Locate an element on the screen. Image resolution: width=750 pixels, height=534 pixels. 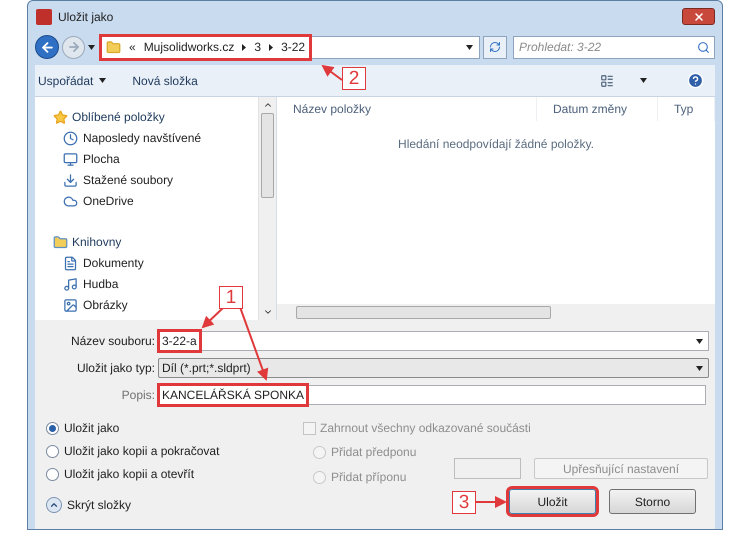
nav-item: Naposledy navštívené is located at coordinates (155, 138).